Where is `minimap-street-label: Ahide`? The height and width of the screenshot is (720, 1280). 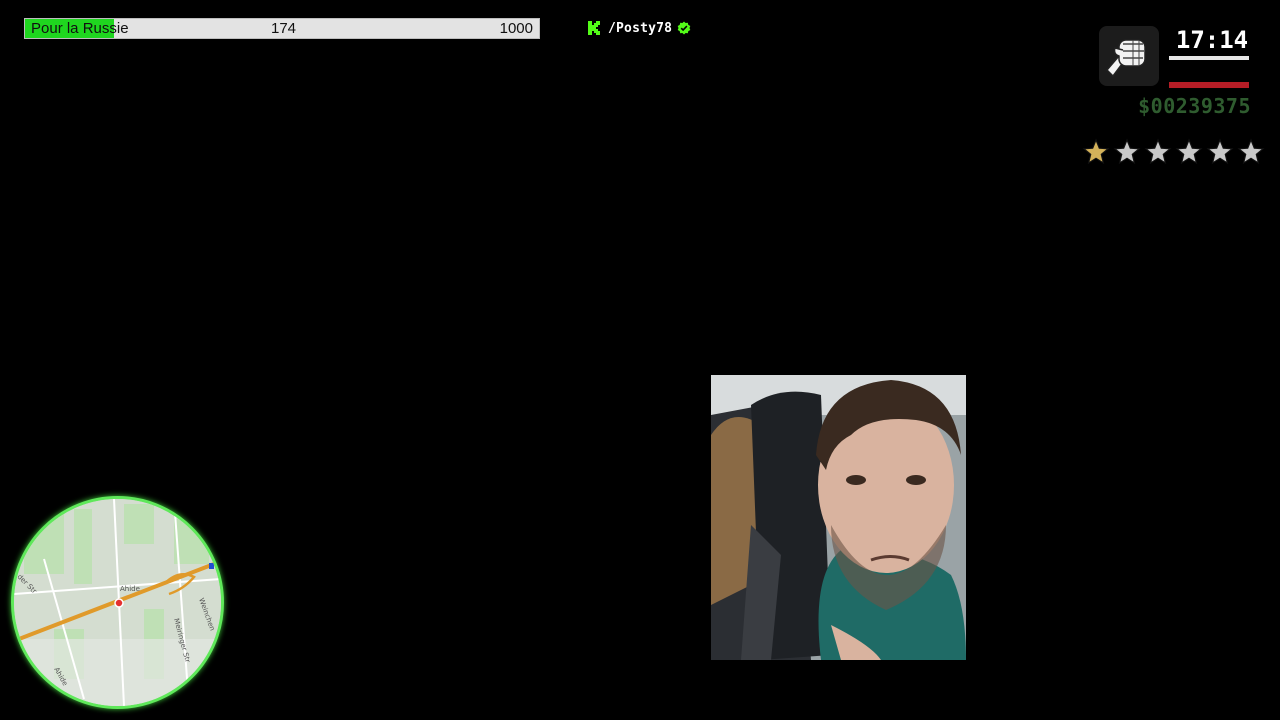 minimap-street-label: Ahide is located at coordinates (130, 589).